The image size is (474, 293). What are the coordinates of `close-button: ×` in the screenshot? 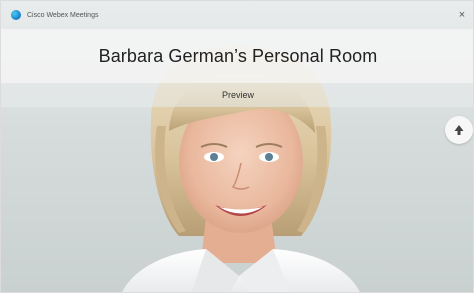 It's located at (462, 16).